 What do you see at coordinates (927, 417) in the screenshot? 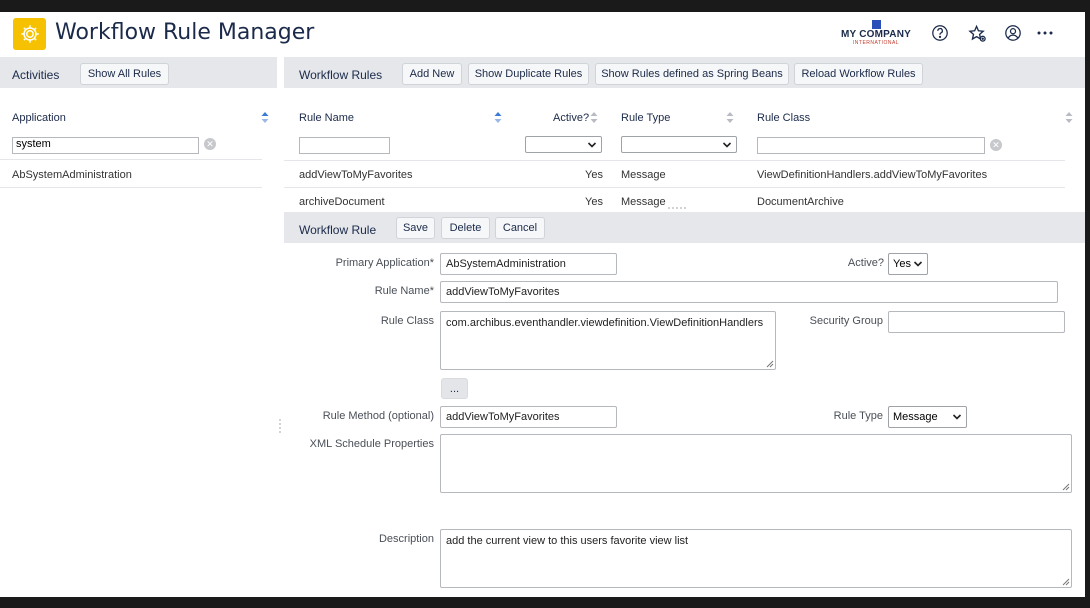
I see `rule-type-select: Message` at bounding box center [927, 417].